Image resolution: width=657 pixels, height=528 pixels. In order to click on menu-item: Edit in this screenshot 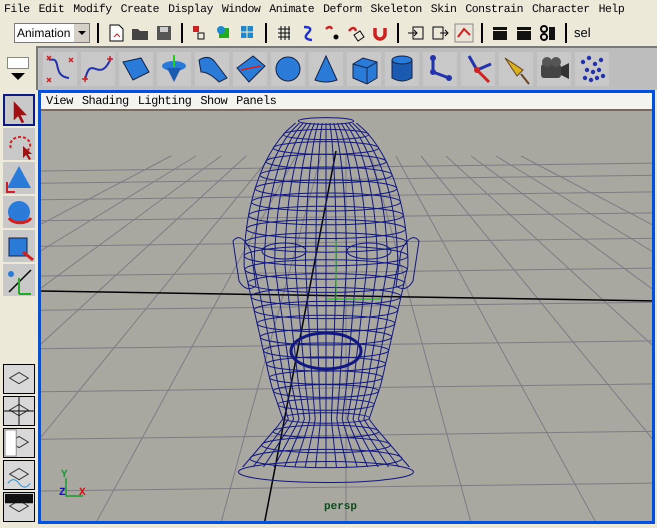, I will do `click(51, 10)`.